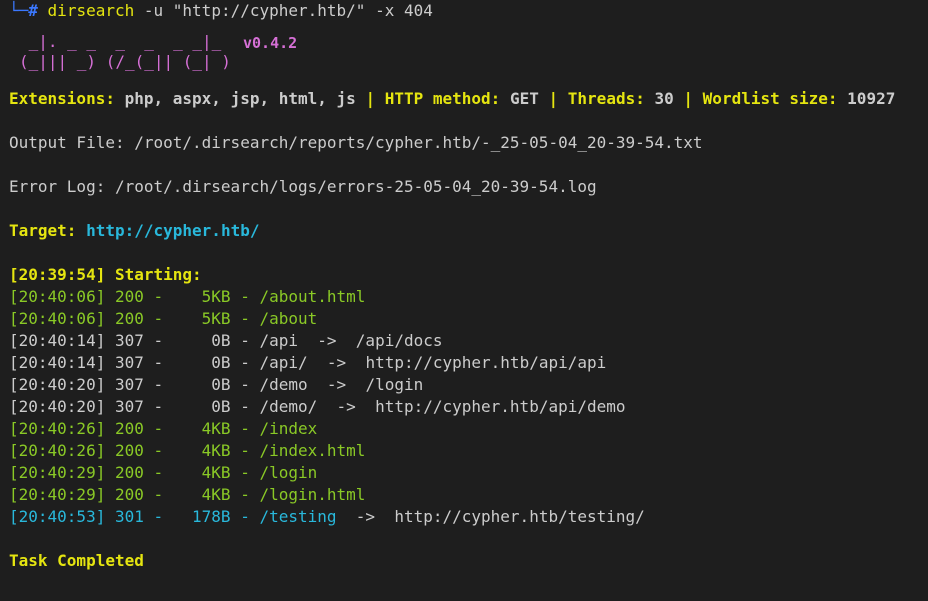  What do you see at coordinates (288, 406) in the screenshot?
I see `result-path: /demo/` at bounding box center [288, 406].